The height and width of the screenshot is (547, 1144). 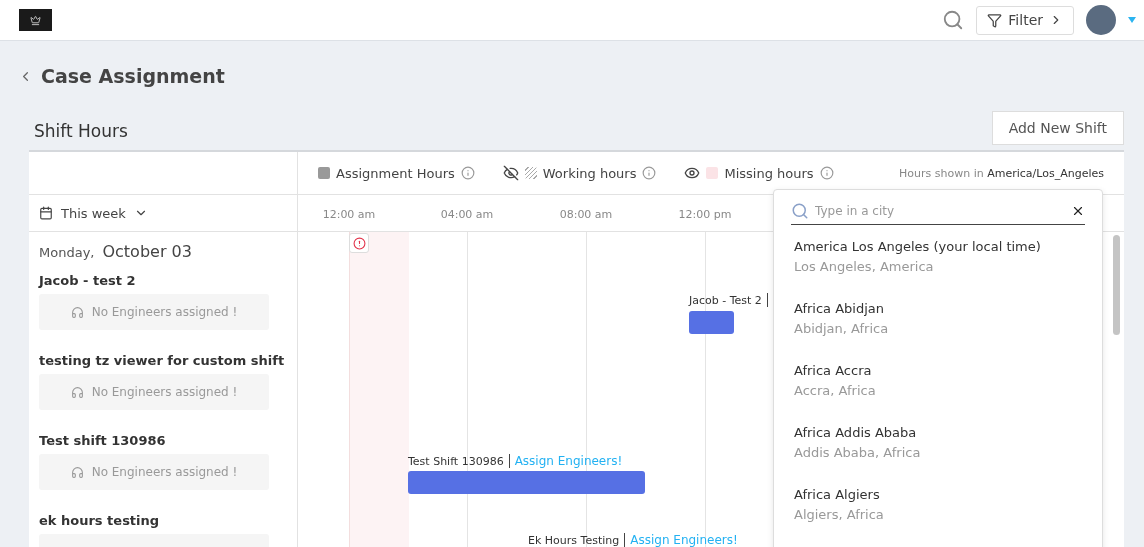 What do you see at coordinates (1116, 285) in the screenshot?
I see `scrollbar` at bounding box center [1116, 285].